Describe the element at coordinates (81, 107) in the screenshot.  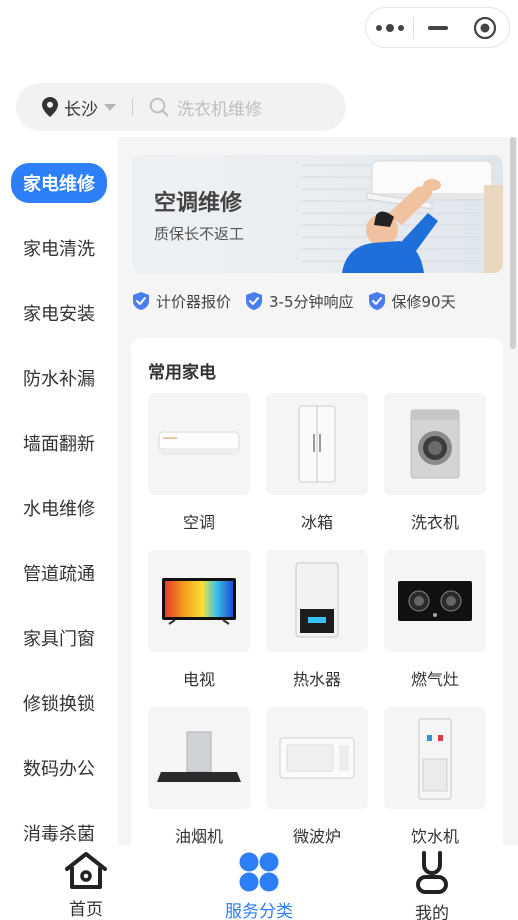
I see `city-selector: 长沙` at that location.